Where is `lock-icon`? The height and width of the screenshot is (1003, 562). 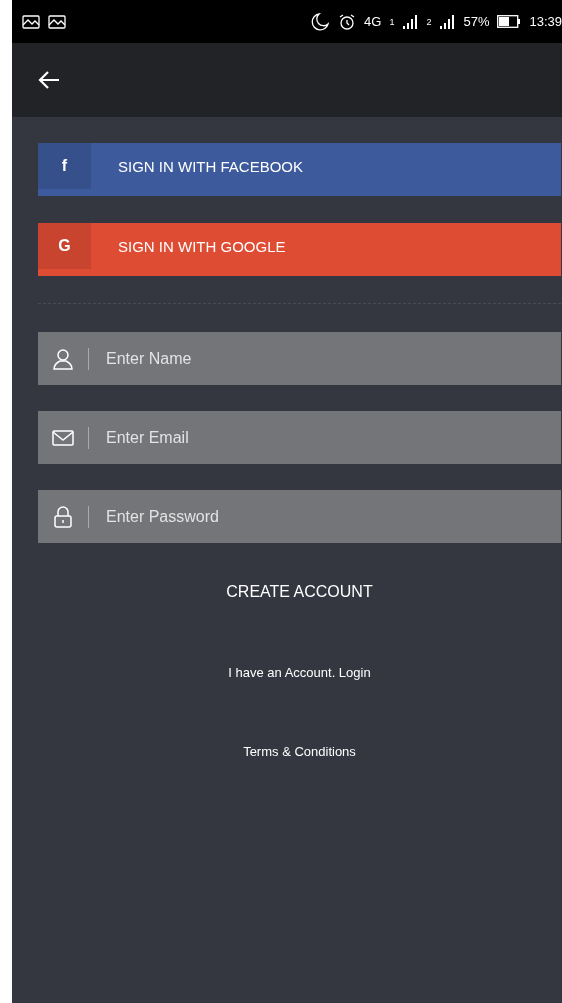 lock-icon is located at coordinates (63, 516).